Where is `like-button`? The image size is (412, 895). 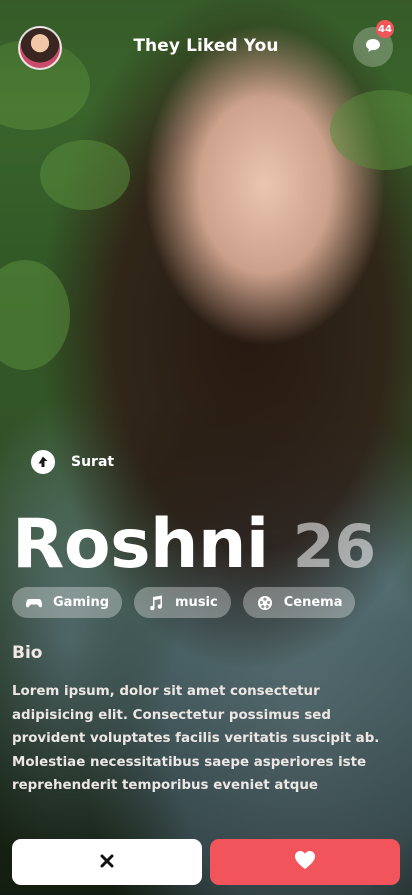 like-button is located at coordinates (305, 862).